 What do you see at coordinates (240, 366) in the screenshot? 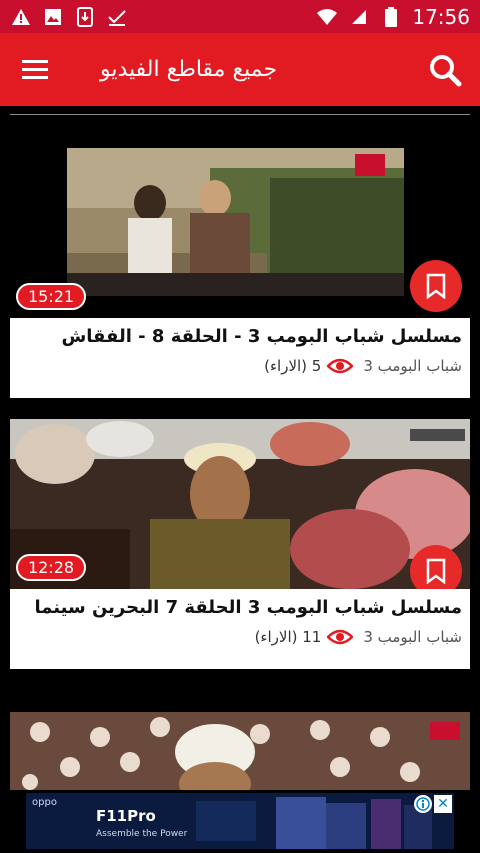
I see `video-meta: شباب البومب 3 5 (الاراء)` at bounding box center [240, 366].